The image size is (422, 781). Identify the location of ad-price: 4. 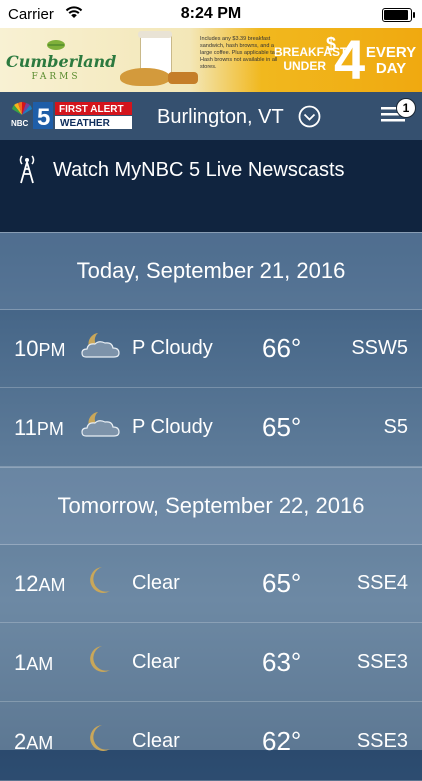
(350, 59).